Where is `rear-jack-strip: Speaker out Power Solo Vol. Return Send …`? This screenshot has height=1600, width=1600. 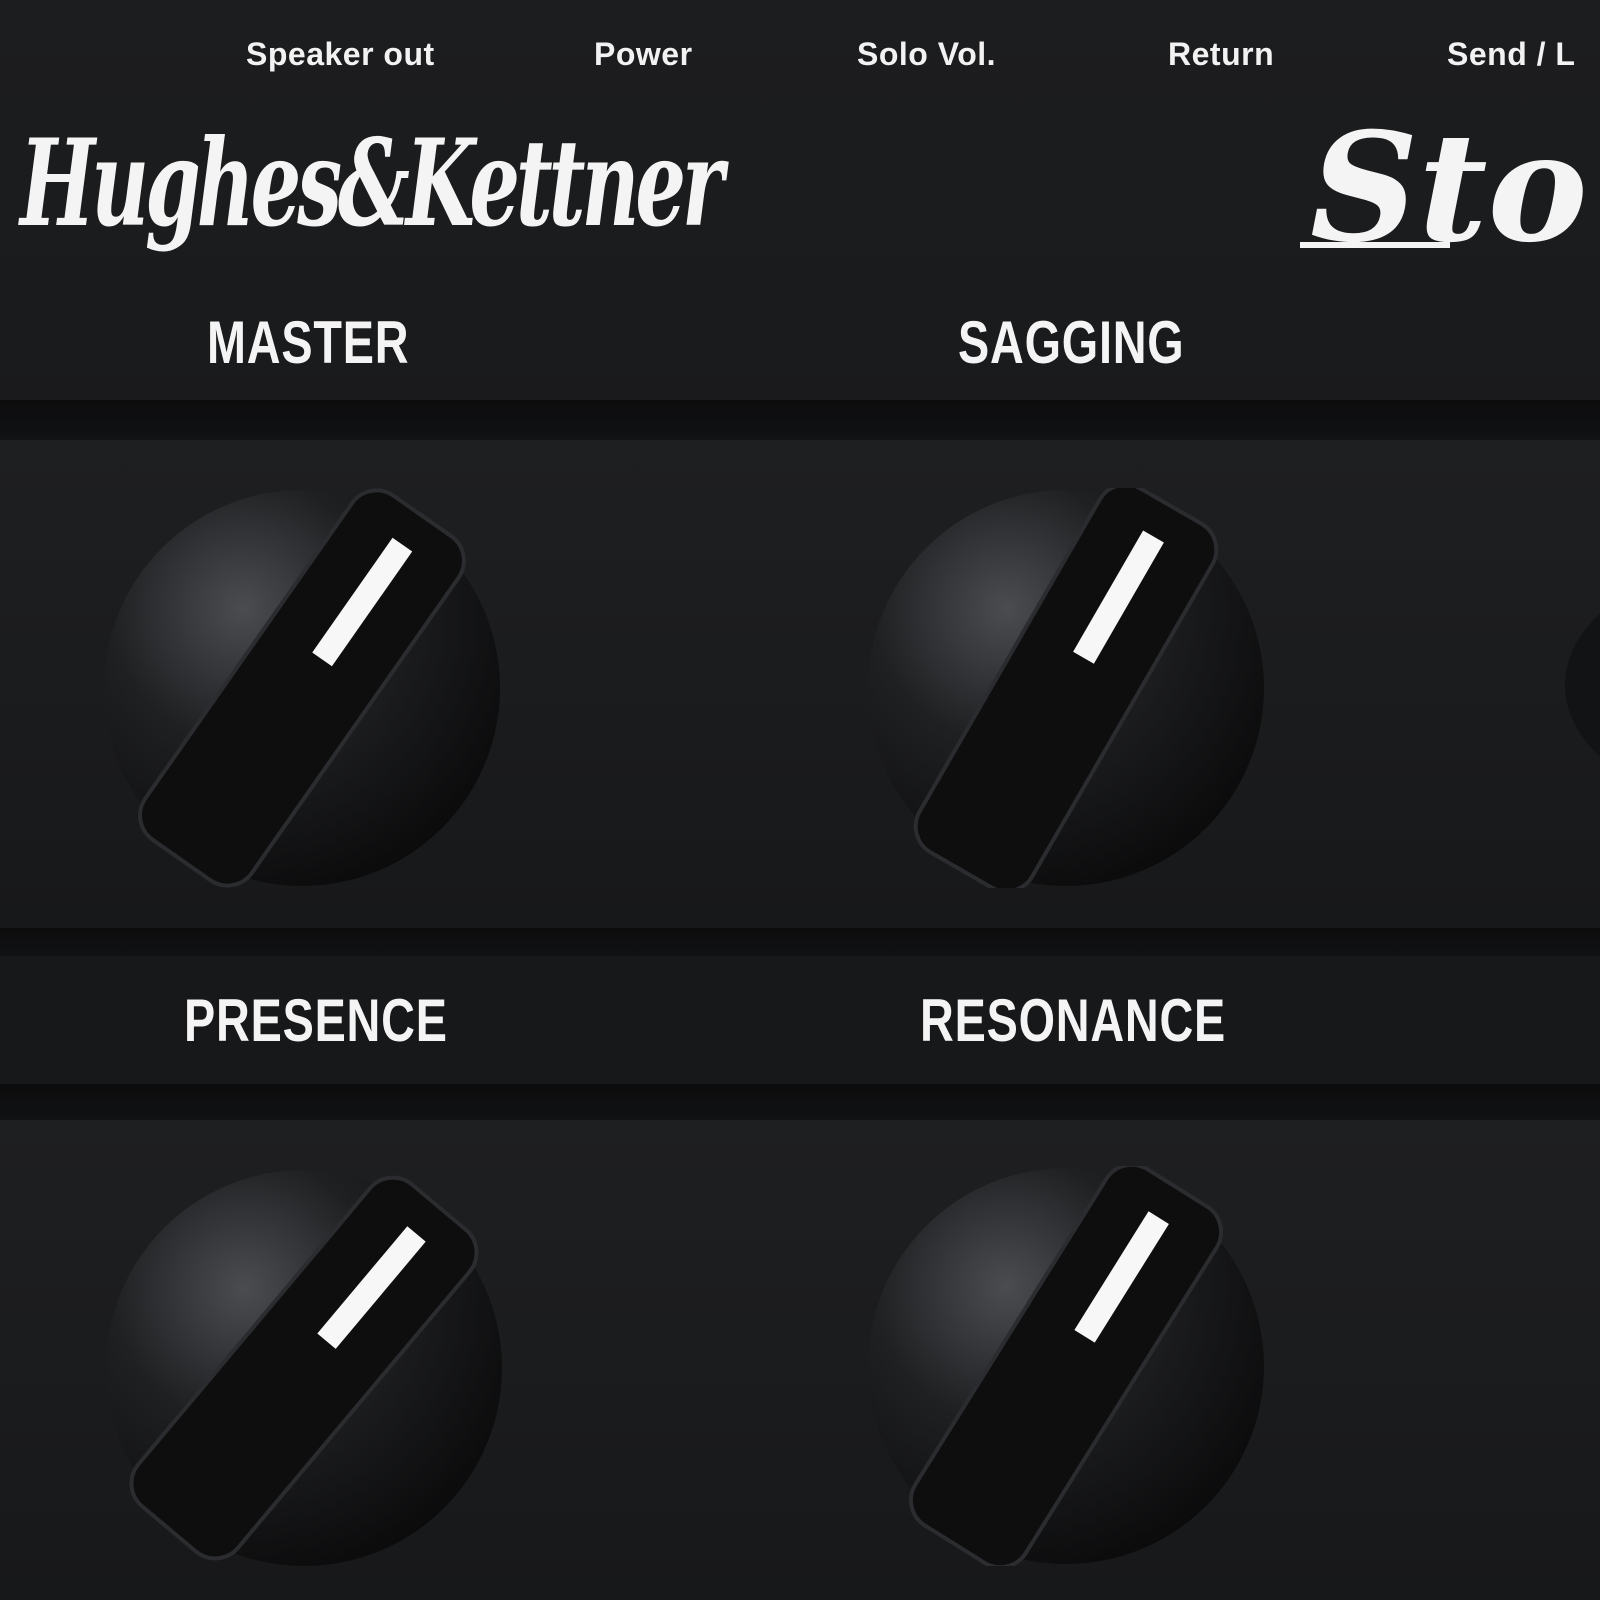 rear-jack-strip: Speaker out Power Solo Vol. Return Send … is located at coordinates (800, 52).